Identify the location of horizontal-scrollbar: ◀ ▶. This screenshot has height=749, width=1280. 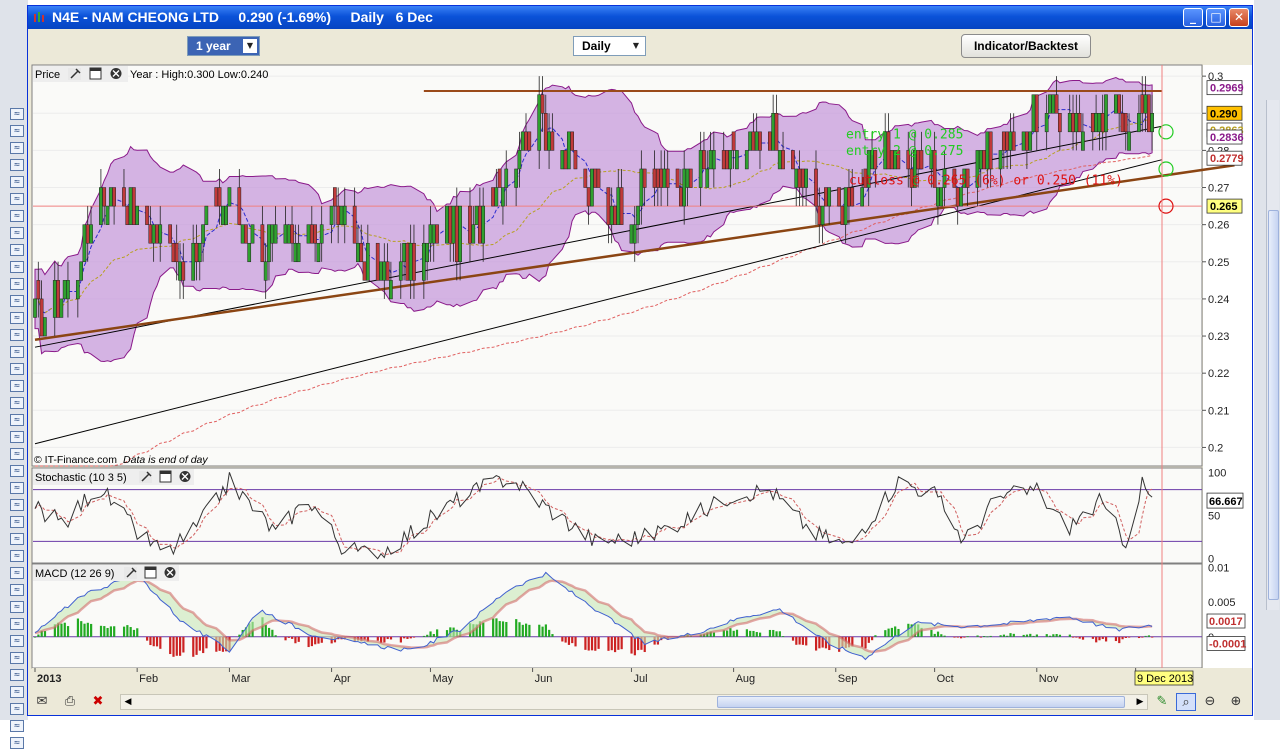
(634, 702).